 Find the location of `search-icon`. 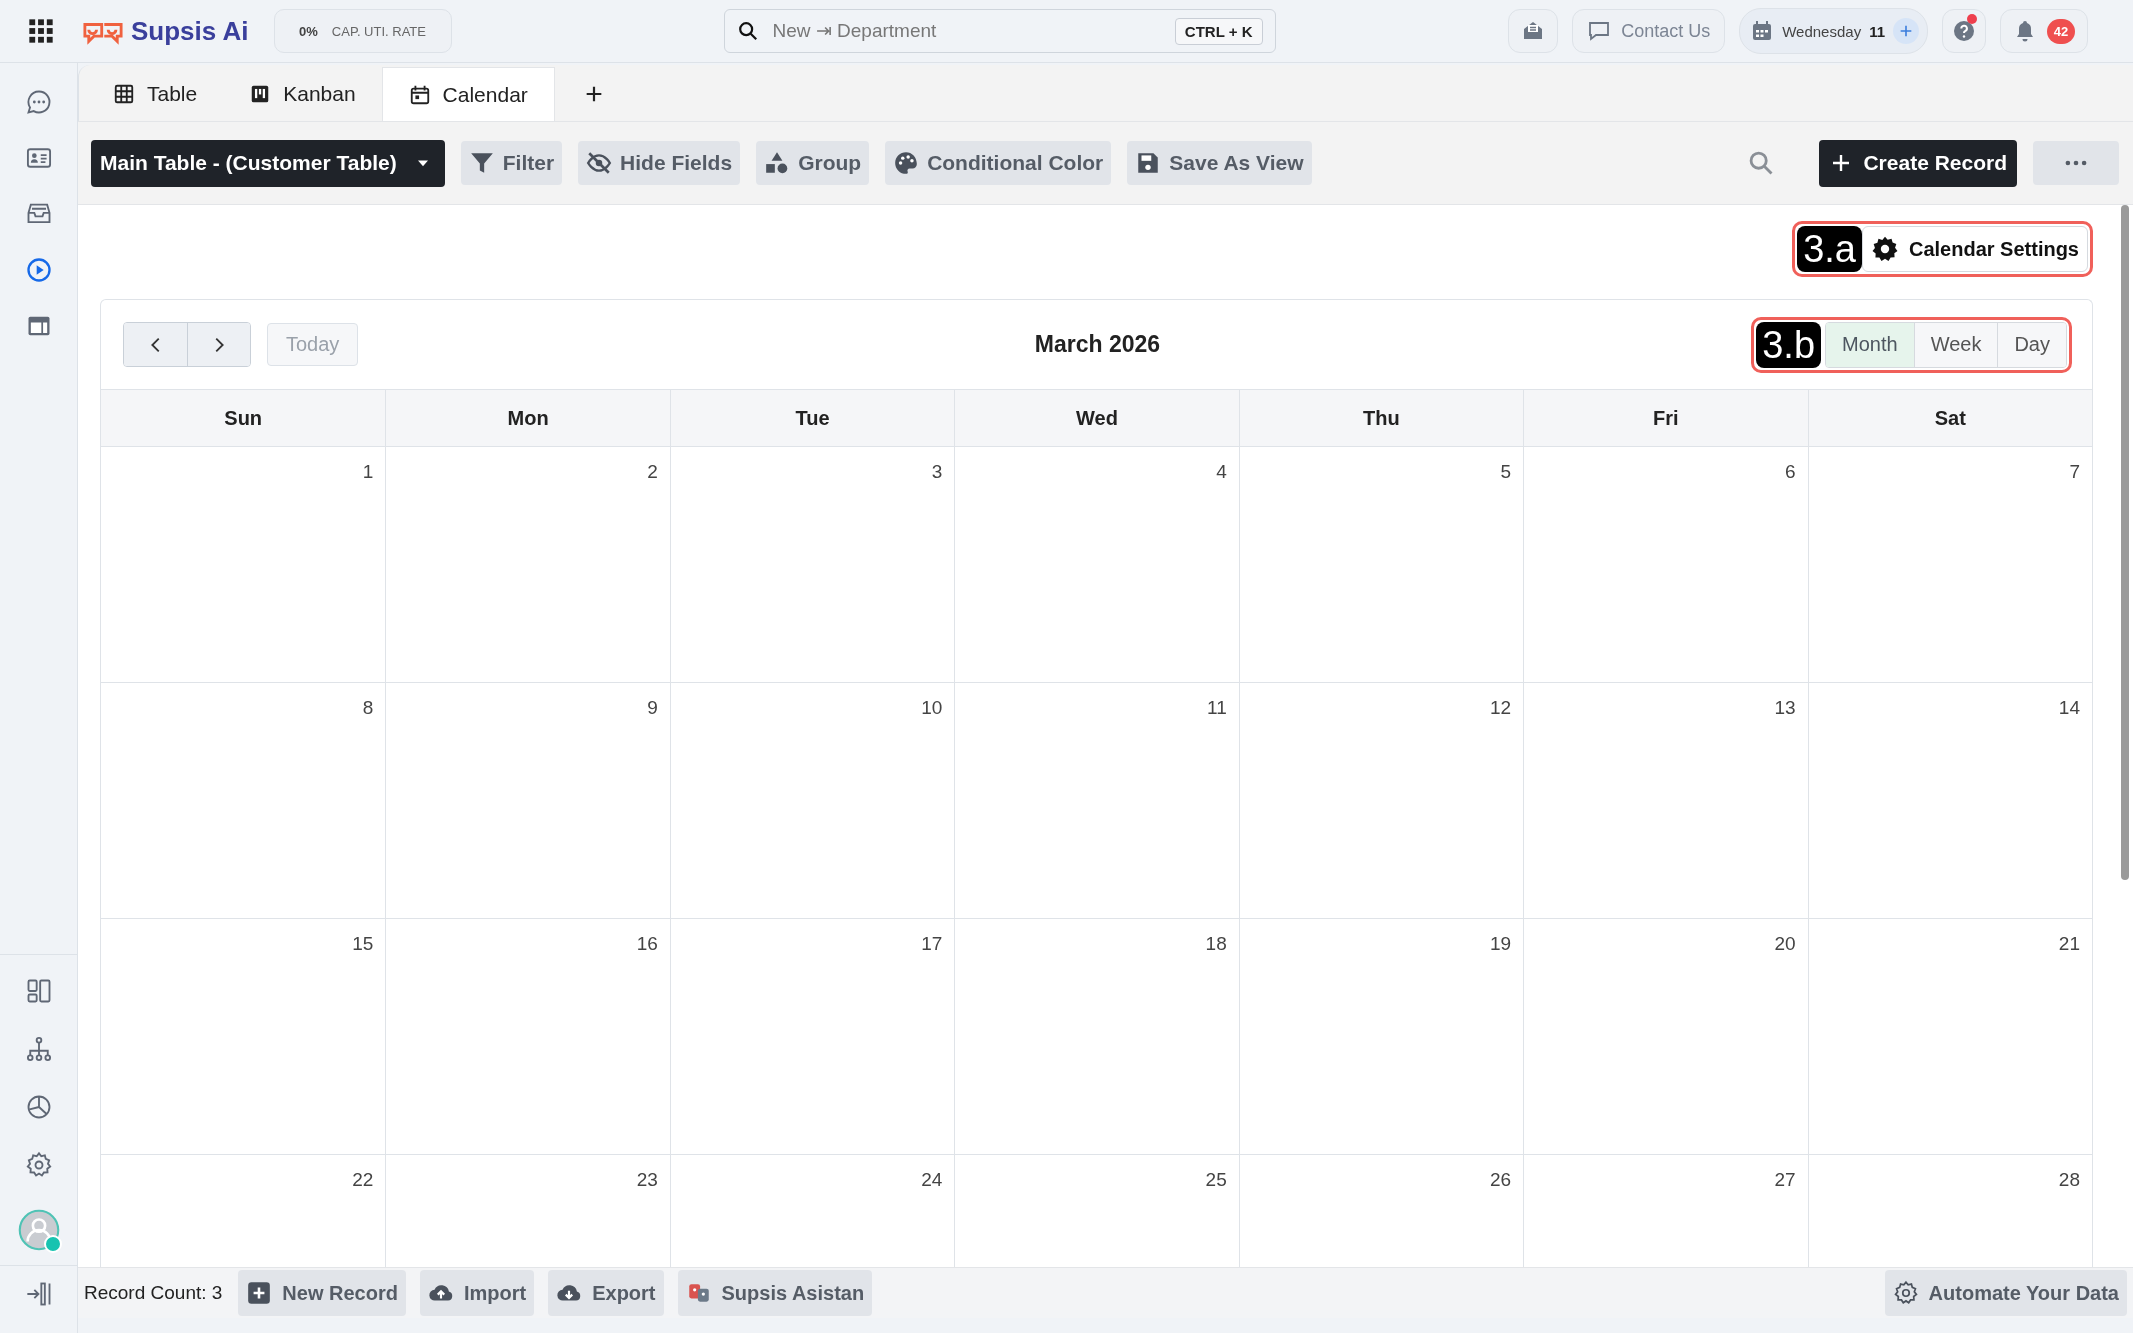

search-icon is located at coordinates (747, 31).